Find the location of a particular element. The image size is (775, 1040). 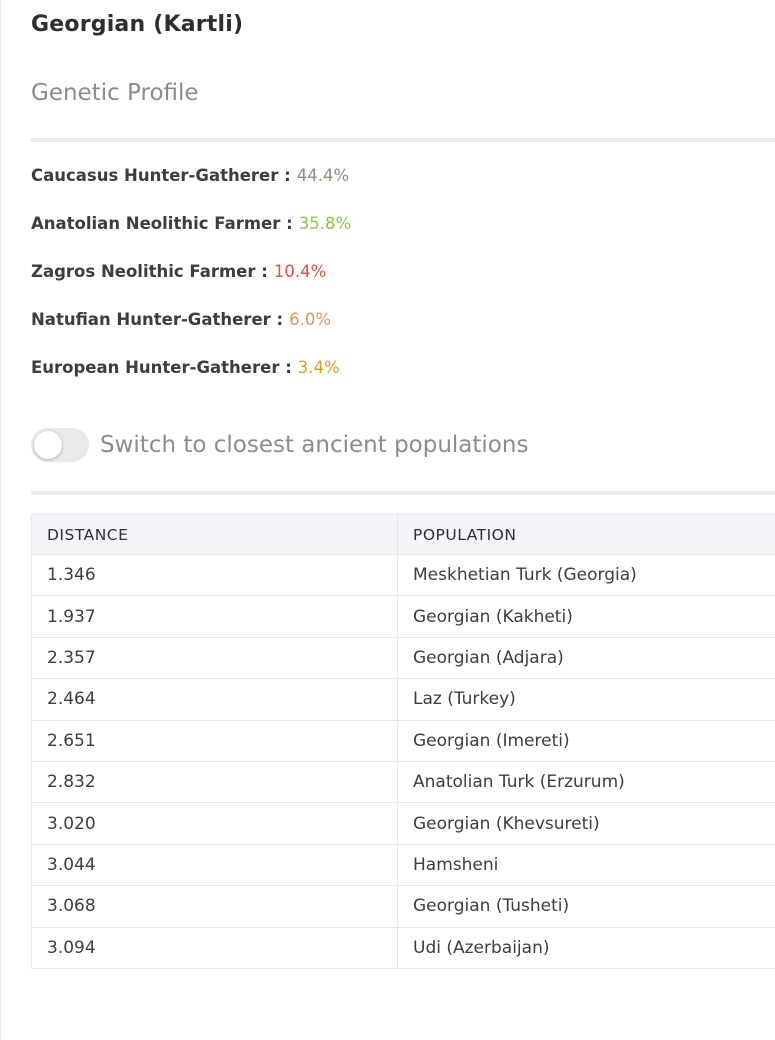

table-row: 1.346Meskhetian Turk (Georgia) is located at coordinates (403, 575).